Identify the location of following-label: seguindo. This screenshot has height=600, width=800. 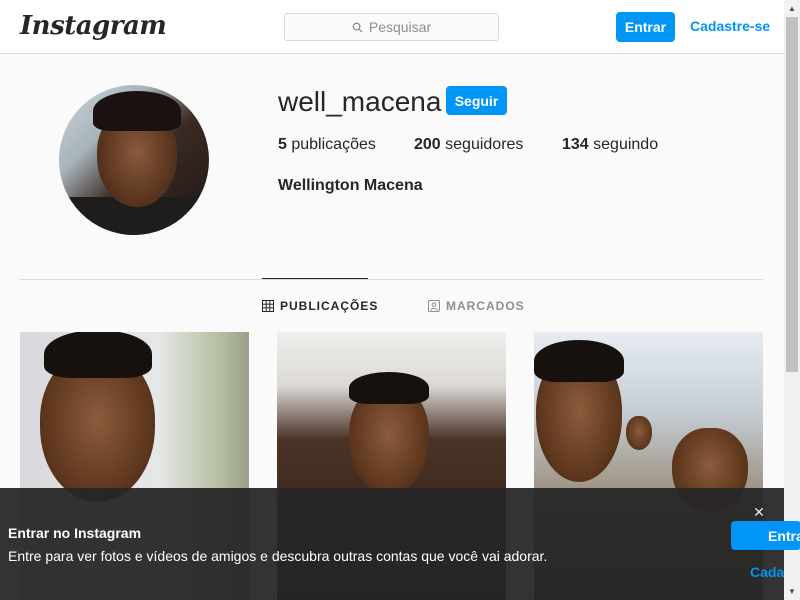
(626, 144).